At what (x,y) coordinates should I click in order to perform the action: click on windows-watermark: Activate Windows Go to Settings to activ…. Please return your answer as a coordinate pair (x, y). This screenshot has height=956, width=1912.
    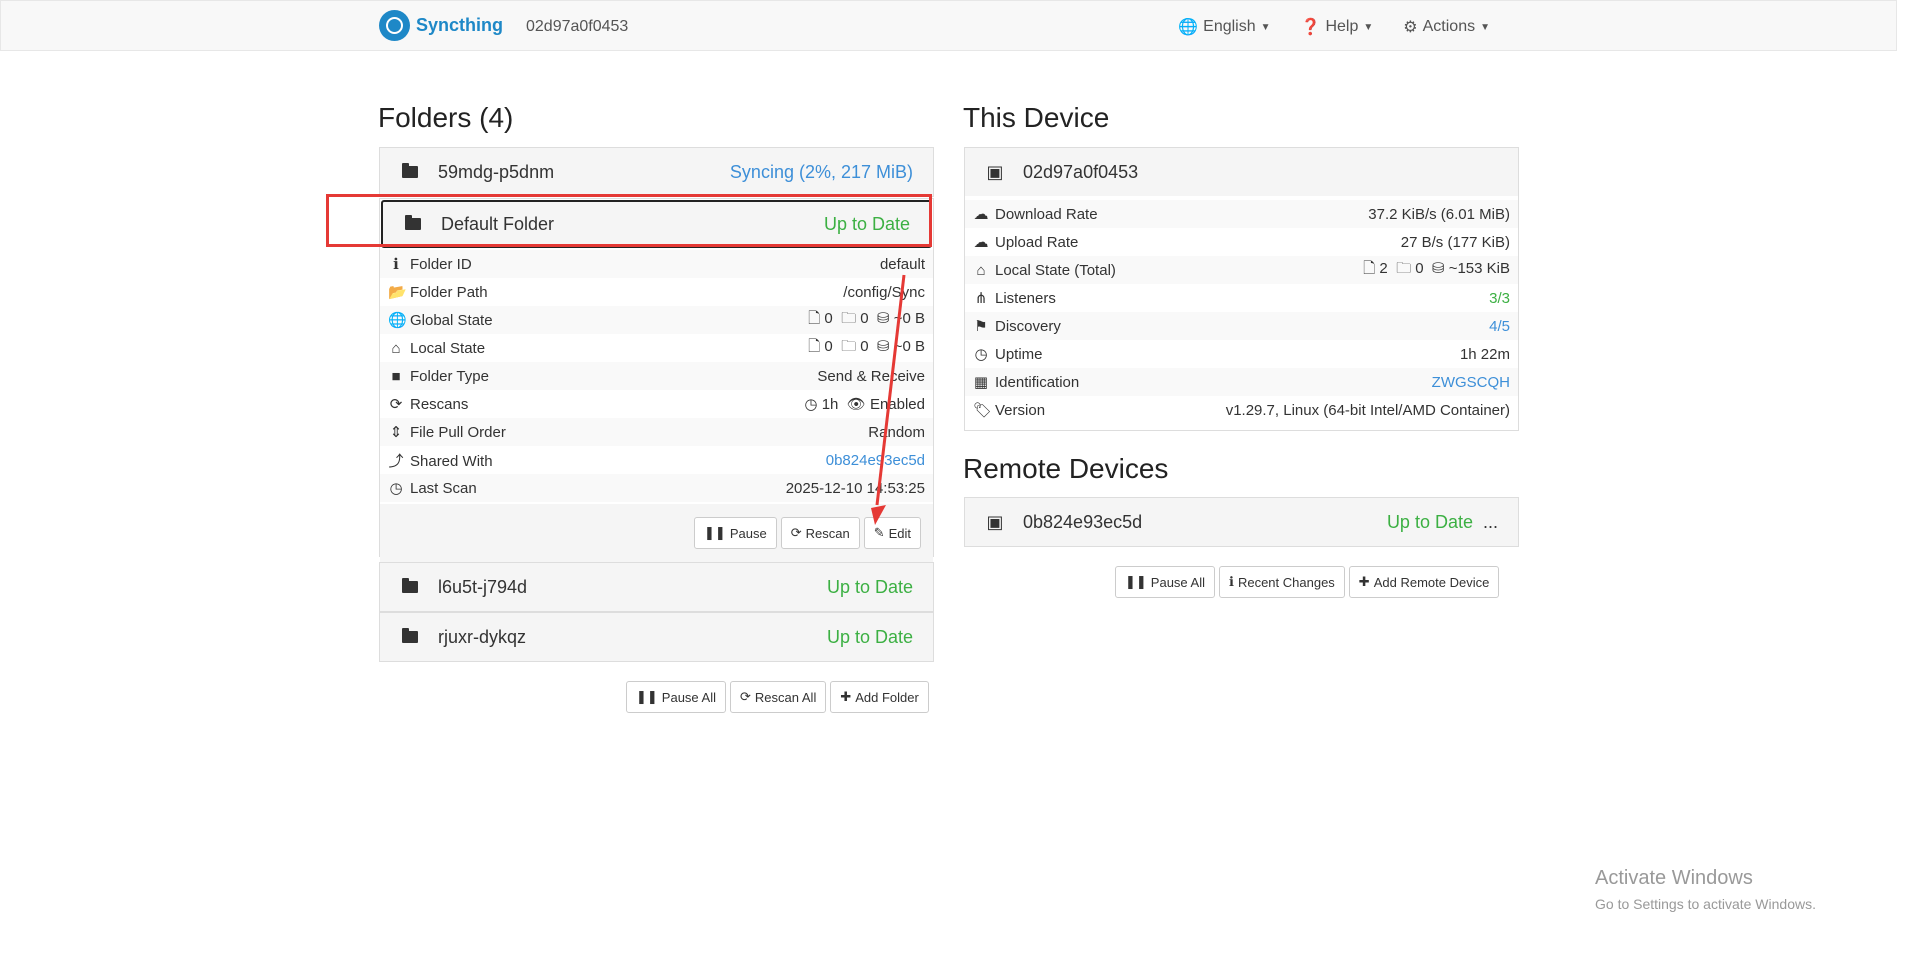
    Looking at the image, I should click on (1705, 889).